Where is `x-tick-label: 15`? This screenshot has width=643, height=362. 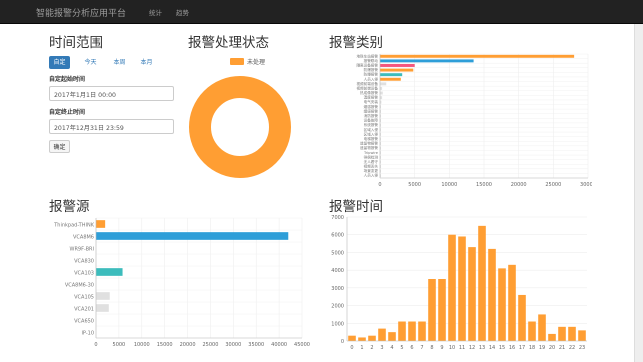
x-tick-label: 15 is located at coordinates (502, 348).